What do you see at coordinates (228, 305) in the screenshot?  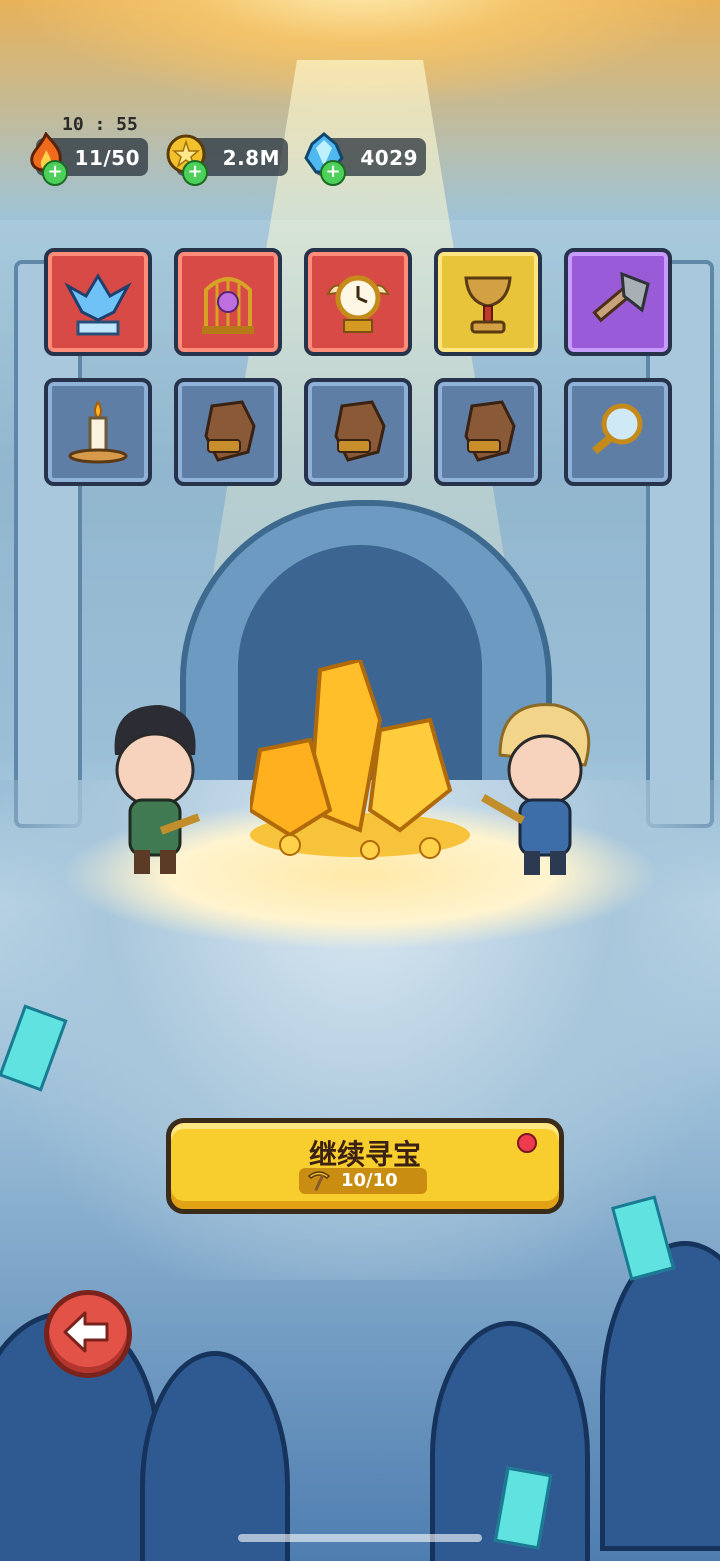 I see `caged-rose-icon` at bounding box center [228, 305].